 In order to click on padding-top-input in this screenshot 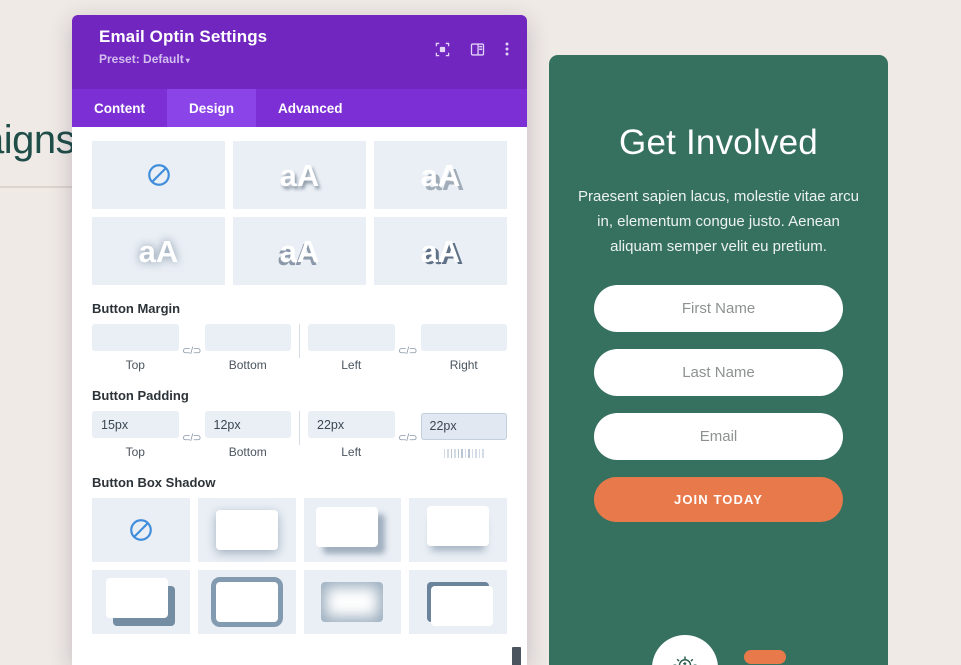, I will do `click(135, 424)`.